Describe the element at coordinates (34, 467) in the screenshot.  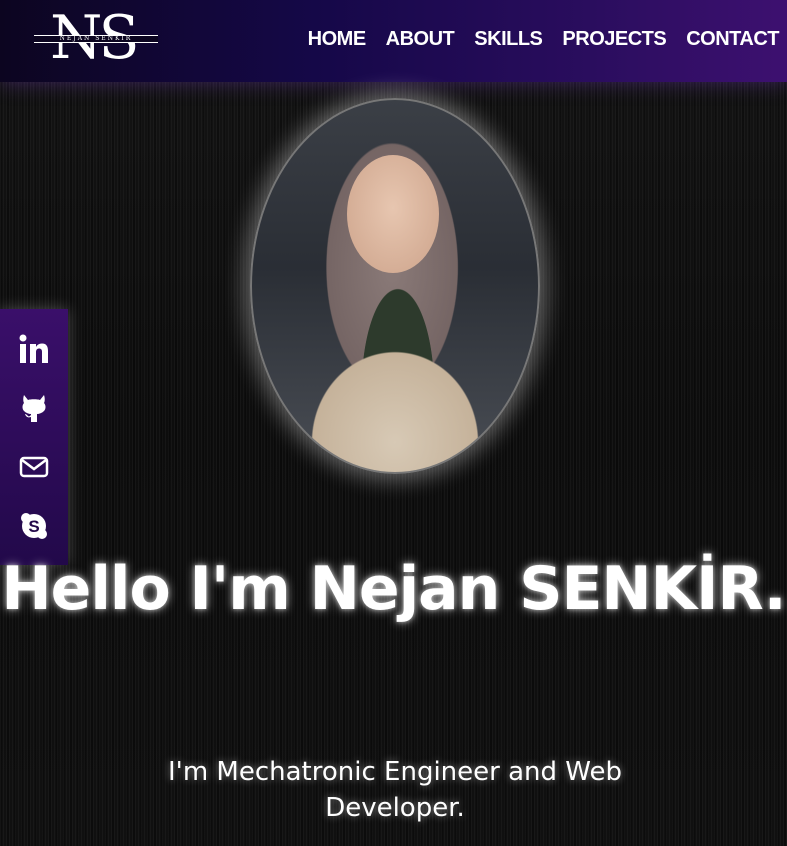
I see `mail-icon` at that location.